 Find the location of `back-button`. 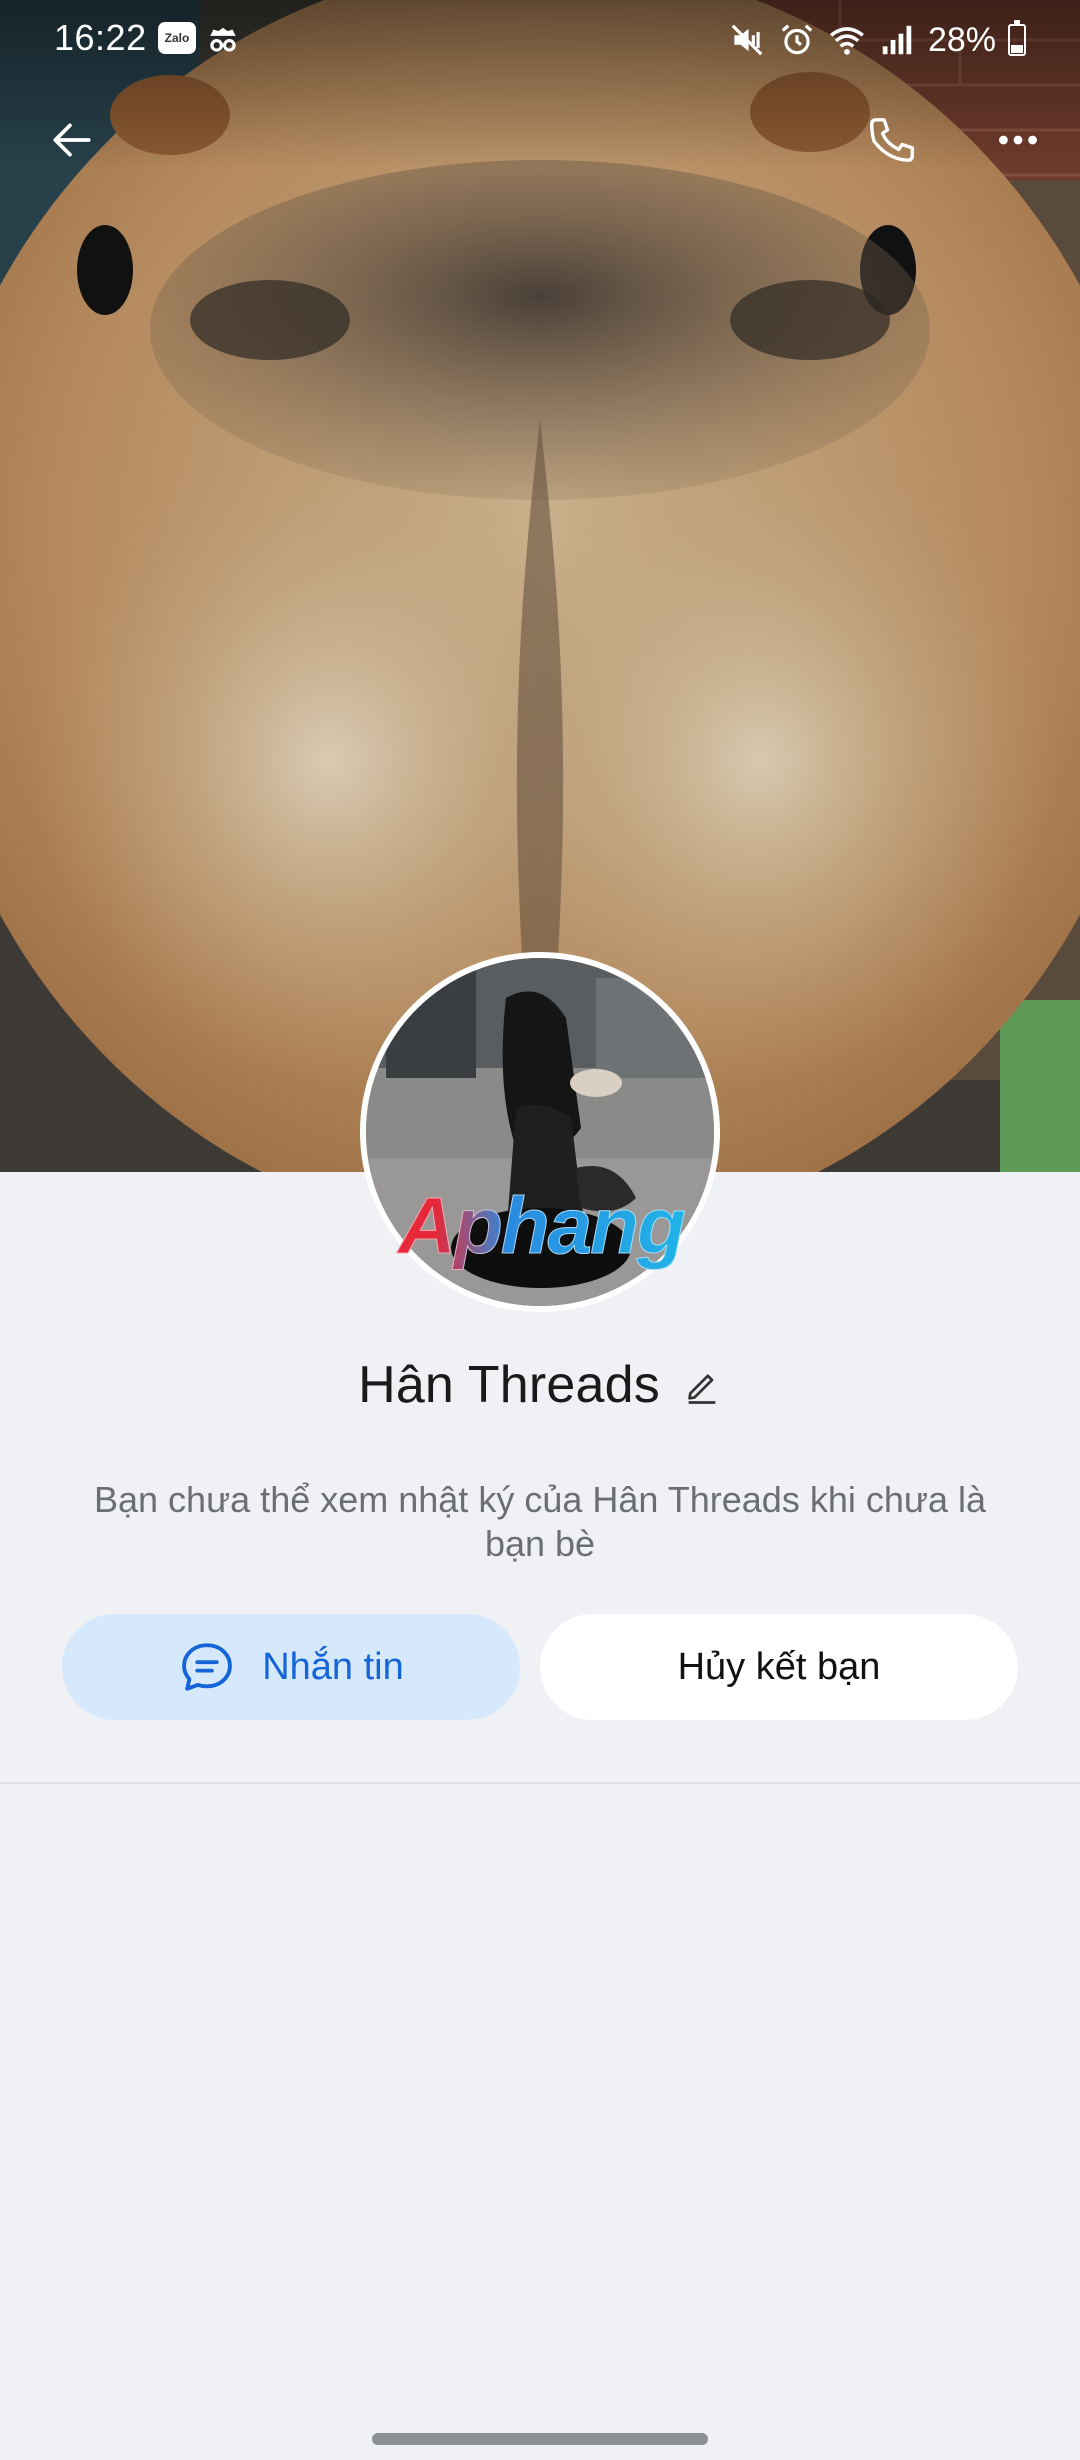

back-button is located at coordinates (72, 140).